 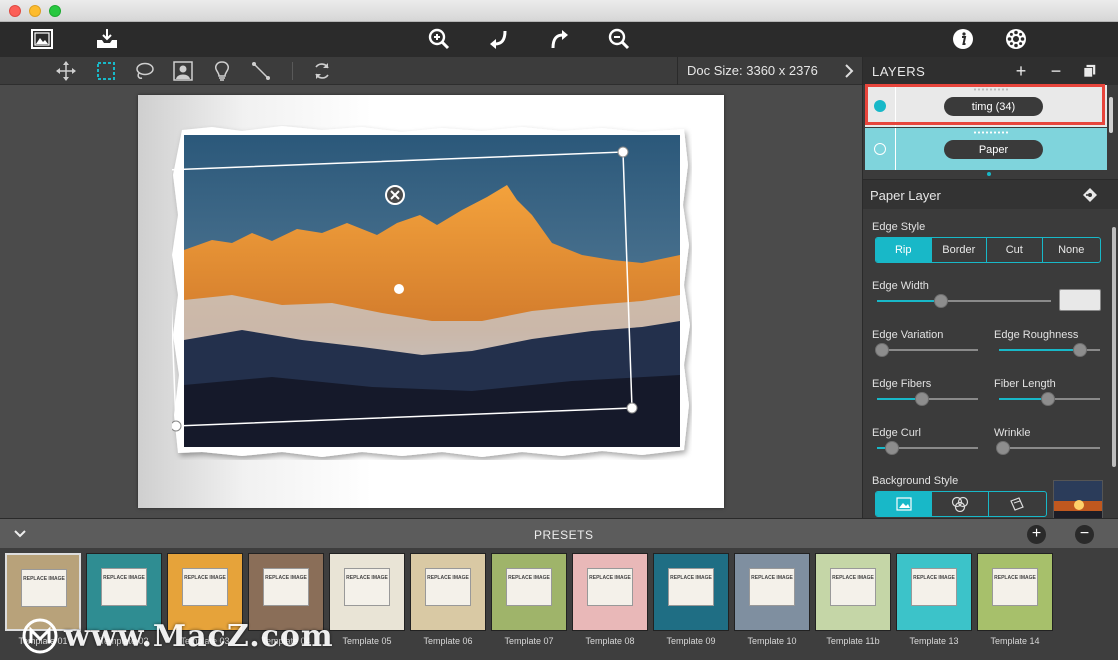 I want to click on bg-style-color, so click(x=960, y=504).